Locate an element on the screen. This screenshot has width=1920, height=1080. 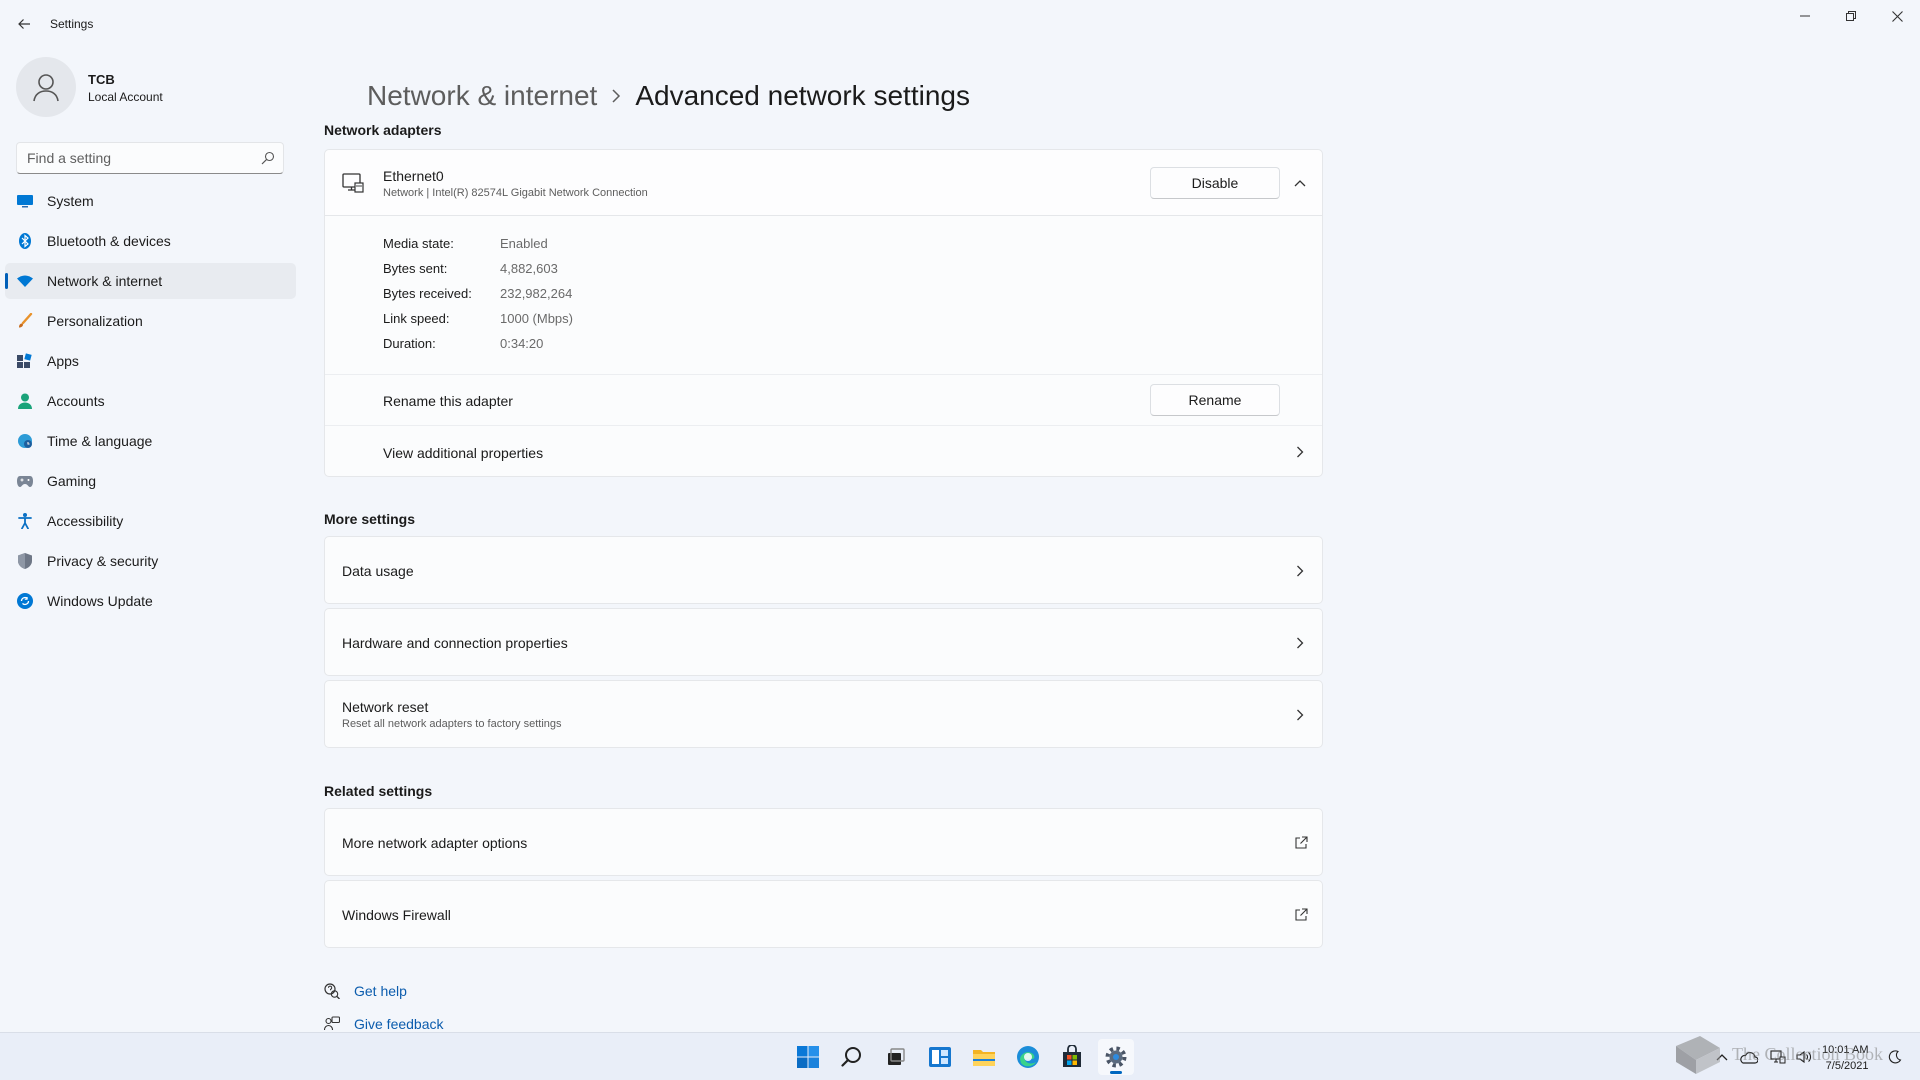
chevron-up-icon is located at coordinates (1300, 183).